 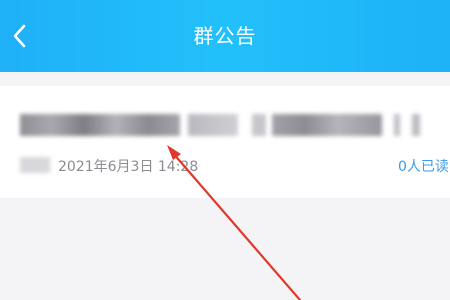 What do you see at coordinates (35, 165) in the screenshot?
I see `author-name-blurred` at bounding box center [35, 165].